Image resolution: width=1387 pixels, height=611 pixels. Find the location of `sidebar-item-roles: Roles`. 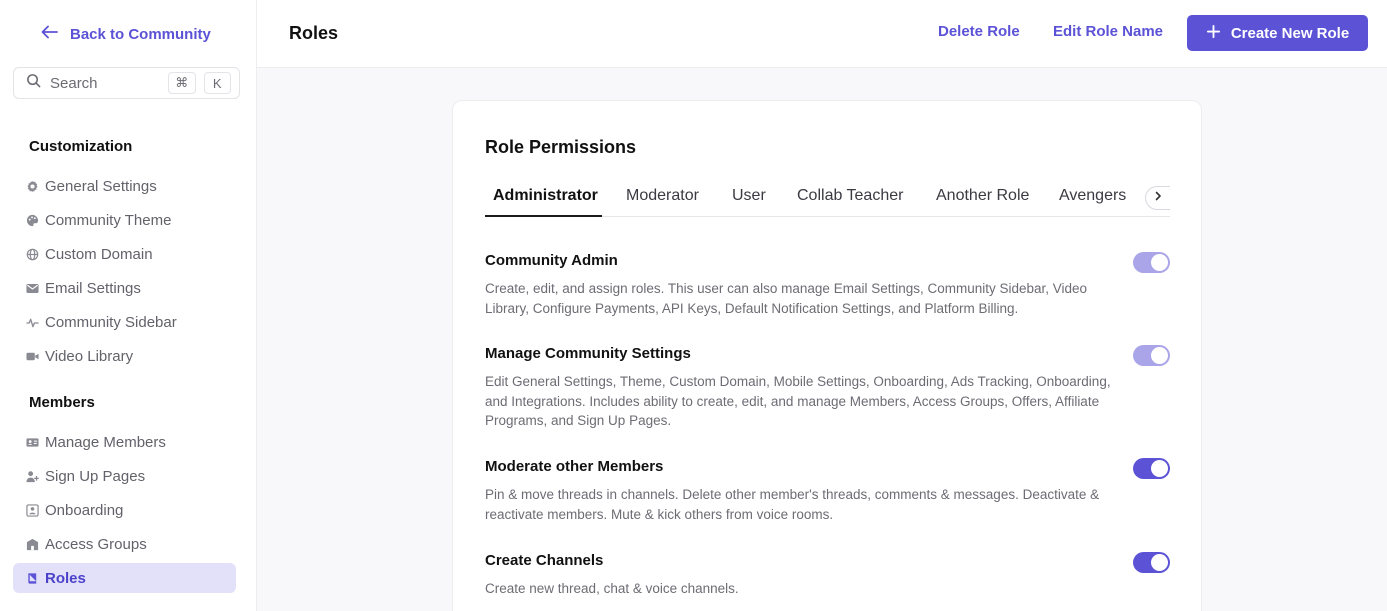

sidebar-item-roles: Roles is located at coordinates (124, 578).